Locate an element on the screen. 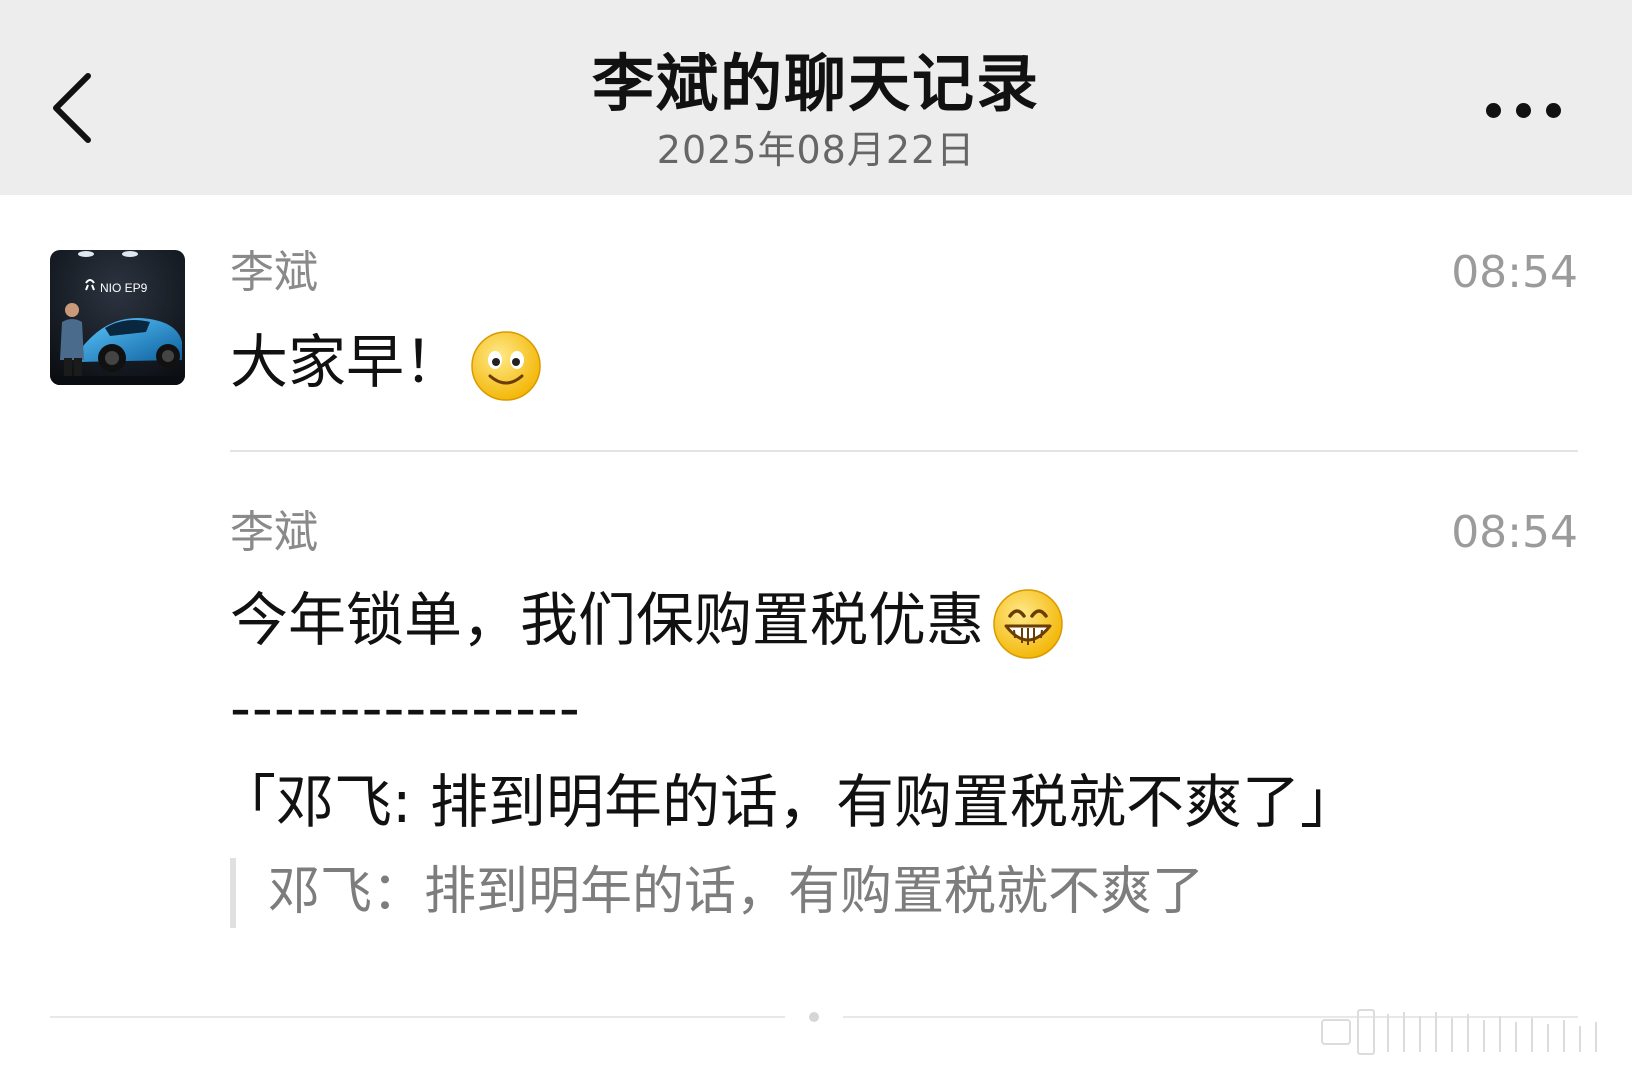 This screenshot has width=1632, height=1065. message-body: 大家早！ is located at coordinates (346, 362).